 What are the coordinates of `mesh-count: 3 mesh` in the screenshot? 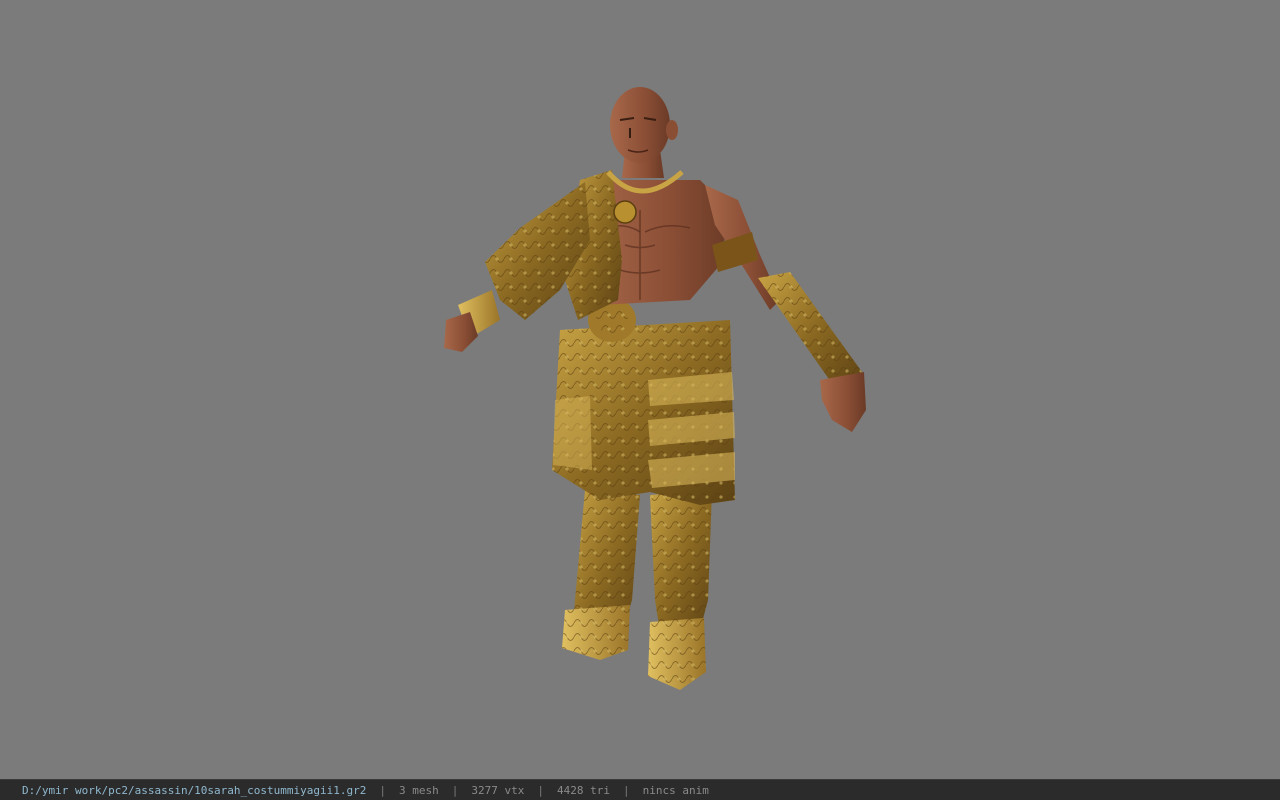 It's located at (419, 790).